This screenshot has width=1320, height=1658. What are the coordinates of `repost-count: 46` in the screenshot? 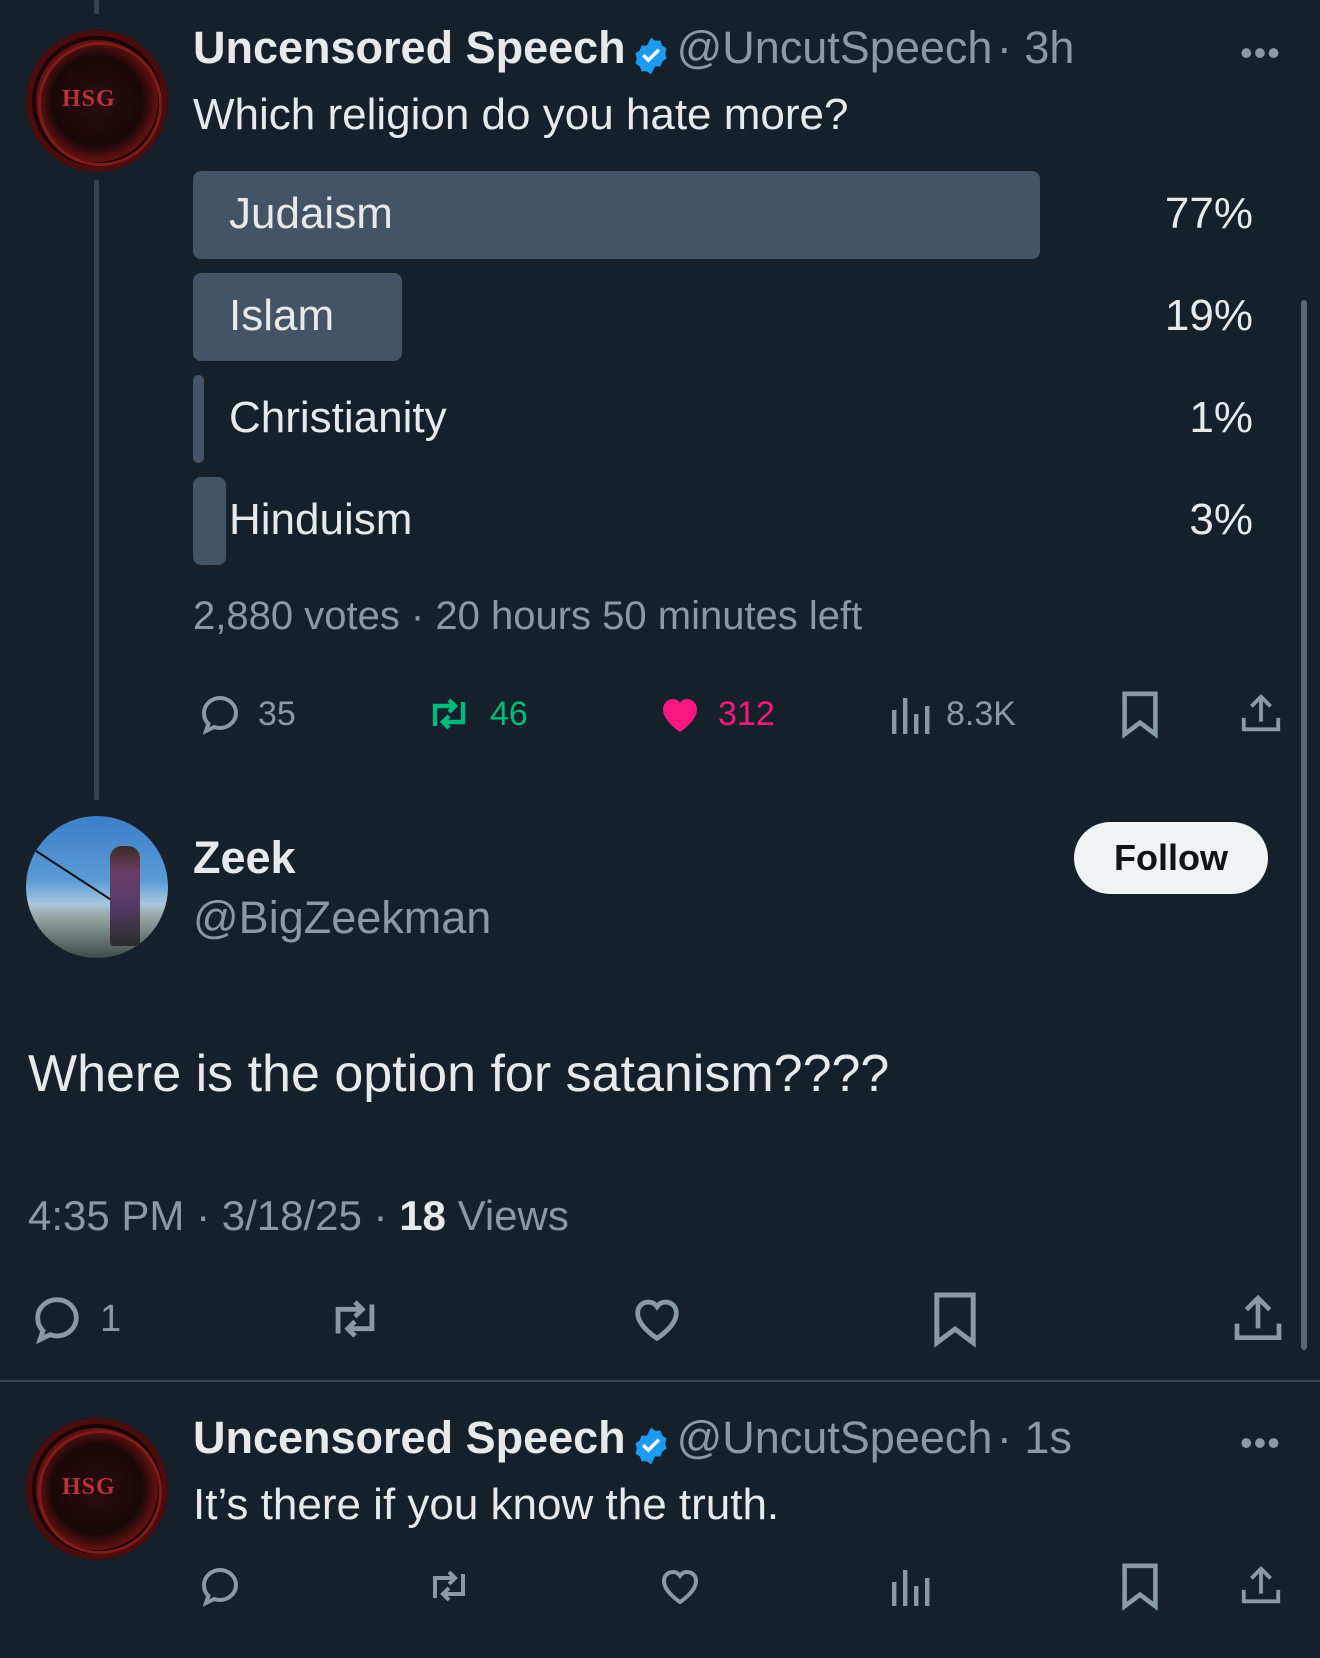 It's located at (509, 713).